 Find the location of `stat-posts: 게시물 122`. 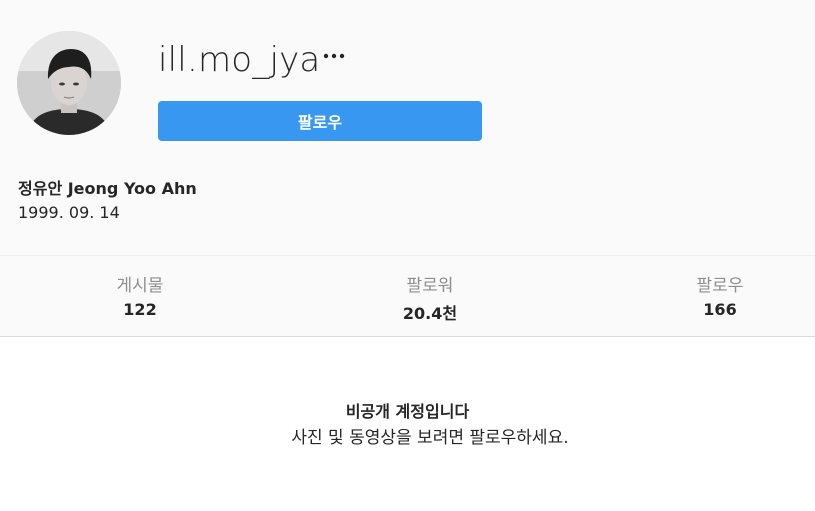

stat-posts: 게시물 122 is located at coordinates (140, 287).